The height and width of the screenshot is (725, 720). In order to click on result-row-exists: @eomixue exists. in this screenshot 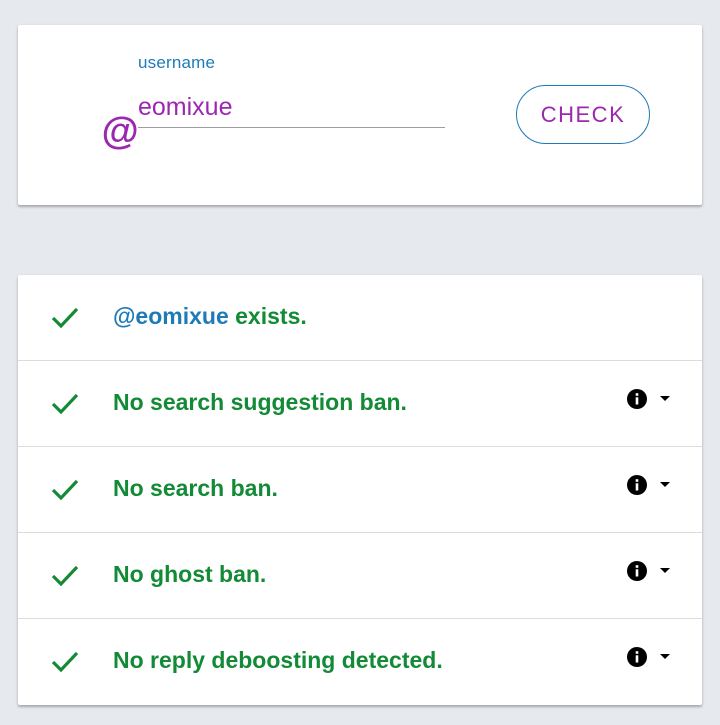, I will do `click(360, 318)`.